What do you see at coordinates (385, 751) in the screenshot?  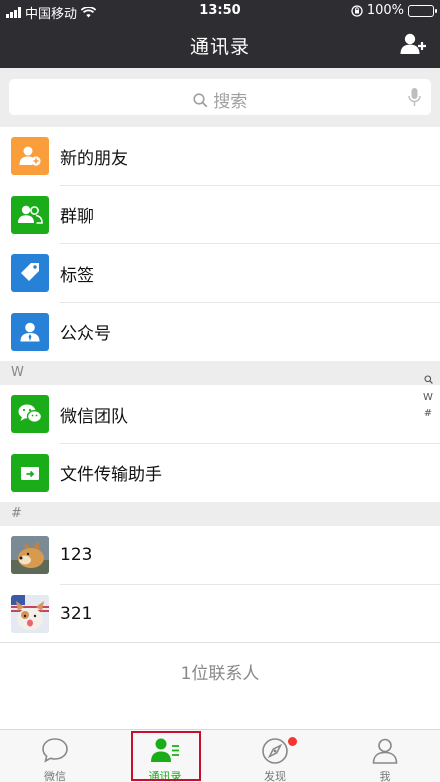 I see `me-icon` at bounding box center [385, 751].